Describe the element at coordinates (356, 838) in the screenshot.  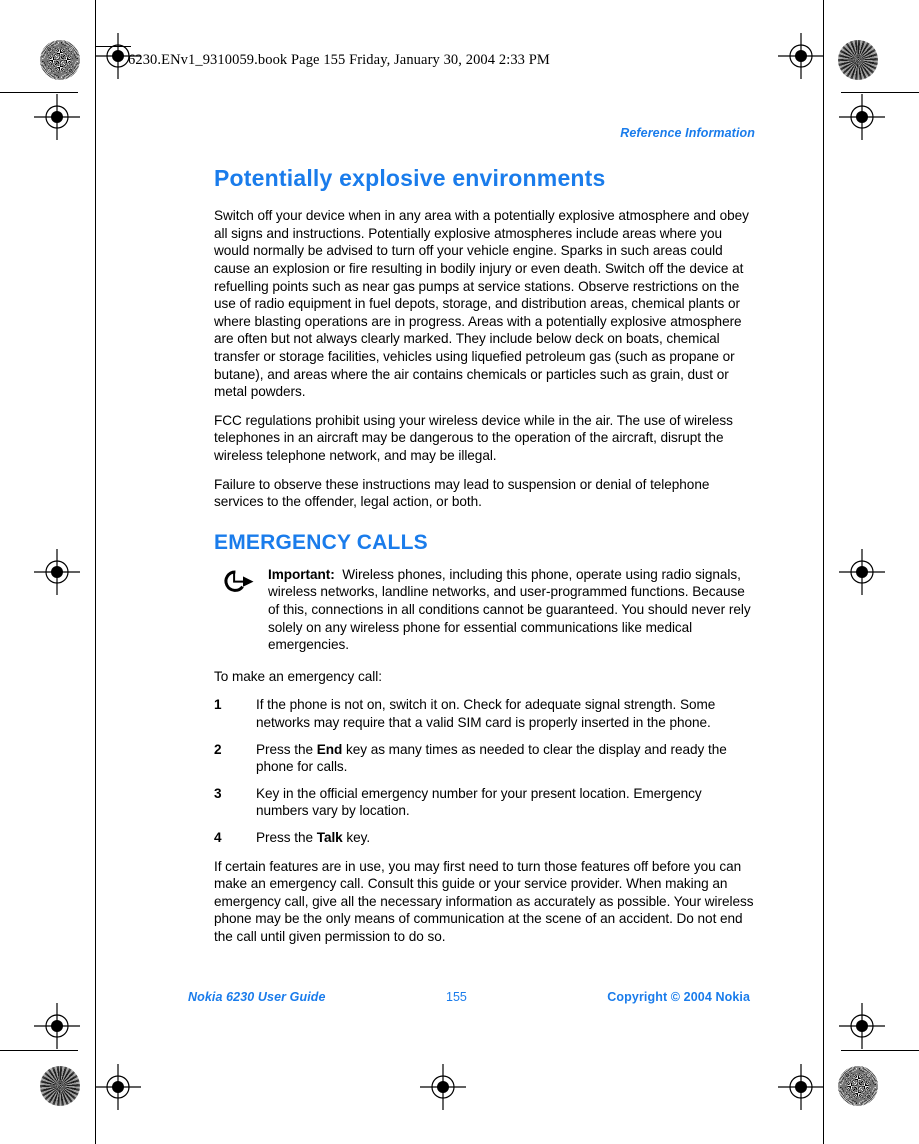
I see `emergency-step-text-run: key.` at that location.